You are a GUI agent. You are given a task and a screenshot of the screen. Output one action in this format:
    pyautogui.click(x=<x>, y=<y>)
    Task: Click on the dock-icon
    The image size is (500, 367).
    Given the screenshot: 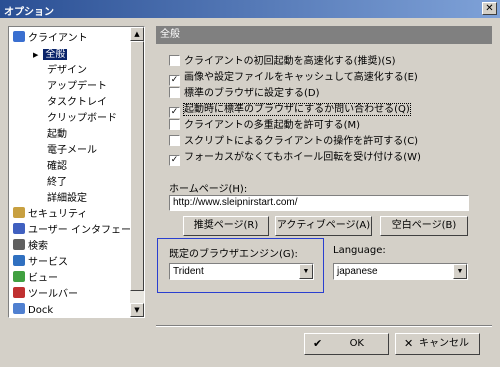 What is the action you would take?
    pyautogui.click(x=19, y=308)
    